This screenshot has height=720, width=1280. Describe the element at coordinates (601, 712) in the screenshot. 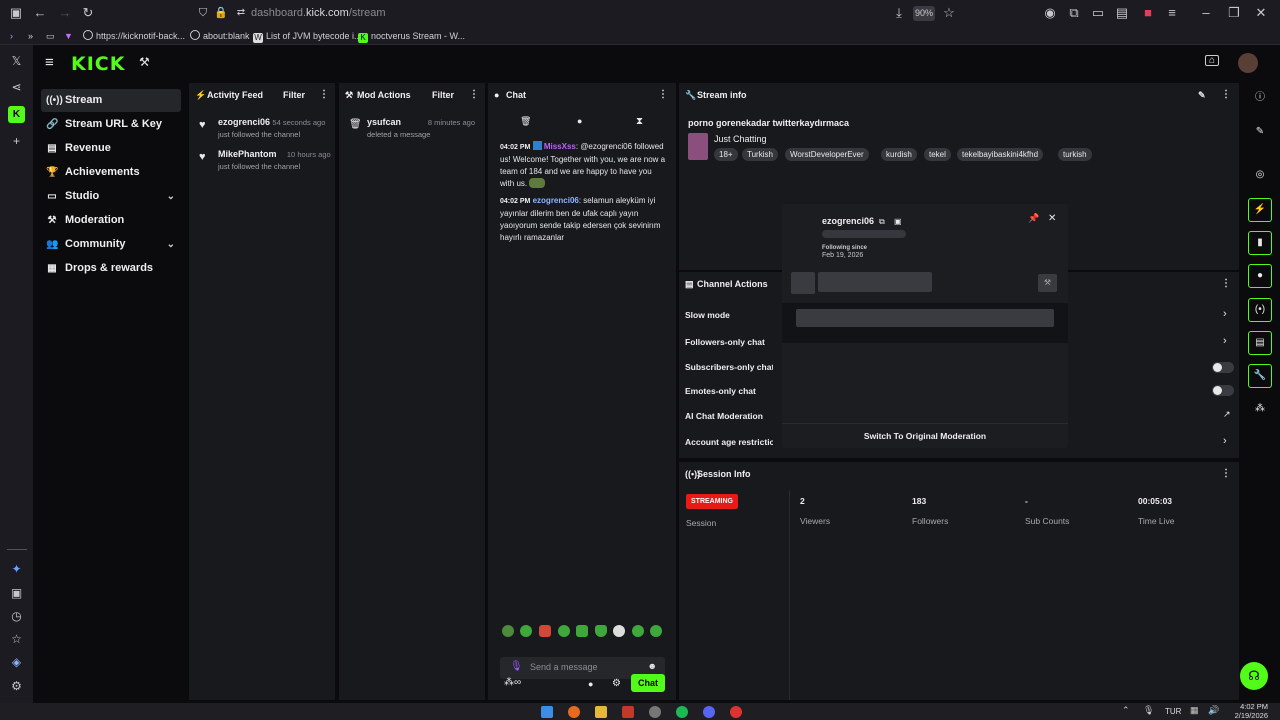

I see `explorer-icon` at that location.